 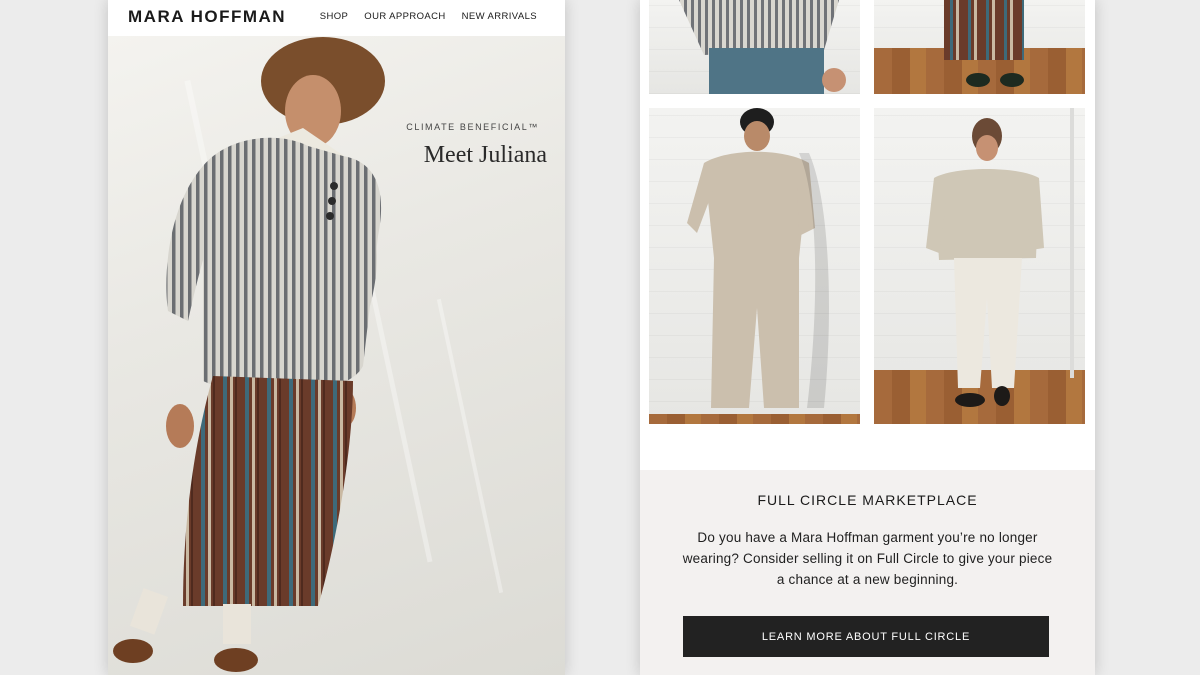 What do you see at coordinates (754, 47) in the screenshot?
I see `product-photo-top-left` at bounding box center [754, 47].